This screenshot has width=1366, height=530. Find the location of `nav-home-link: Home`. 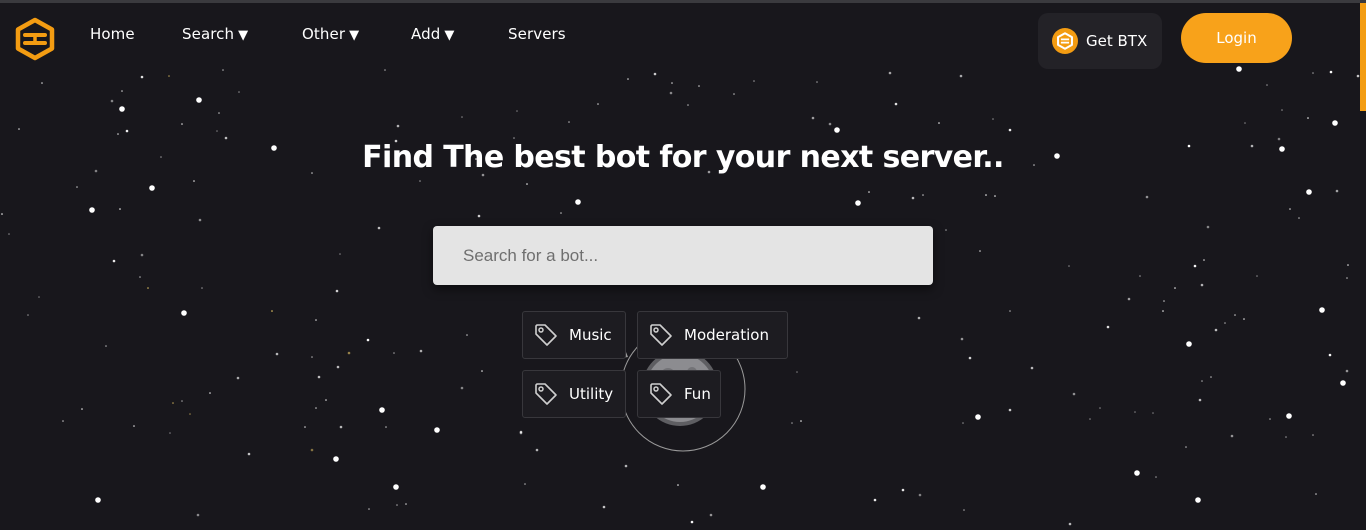

nav-home-link: Home is located at coordinates (112, 34).